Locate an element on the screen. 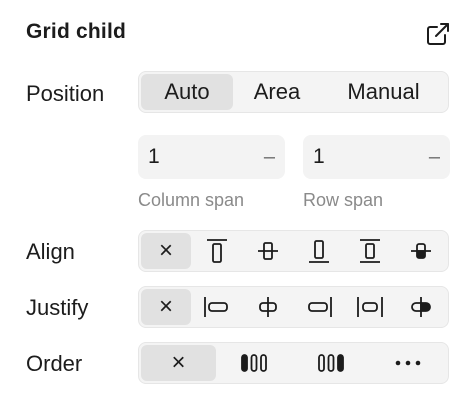 The height and width of the screenshot is (404, 472). column-span-input: 1 – is located at coordinates (211, 157).